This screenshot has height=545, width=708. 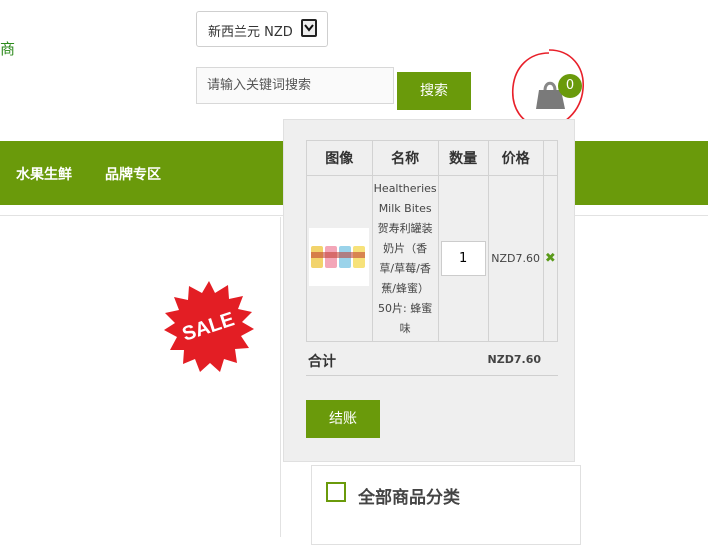 I want to click on column-header-name: 名称, so click(x=405, y=158).